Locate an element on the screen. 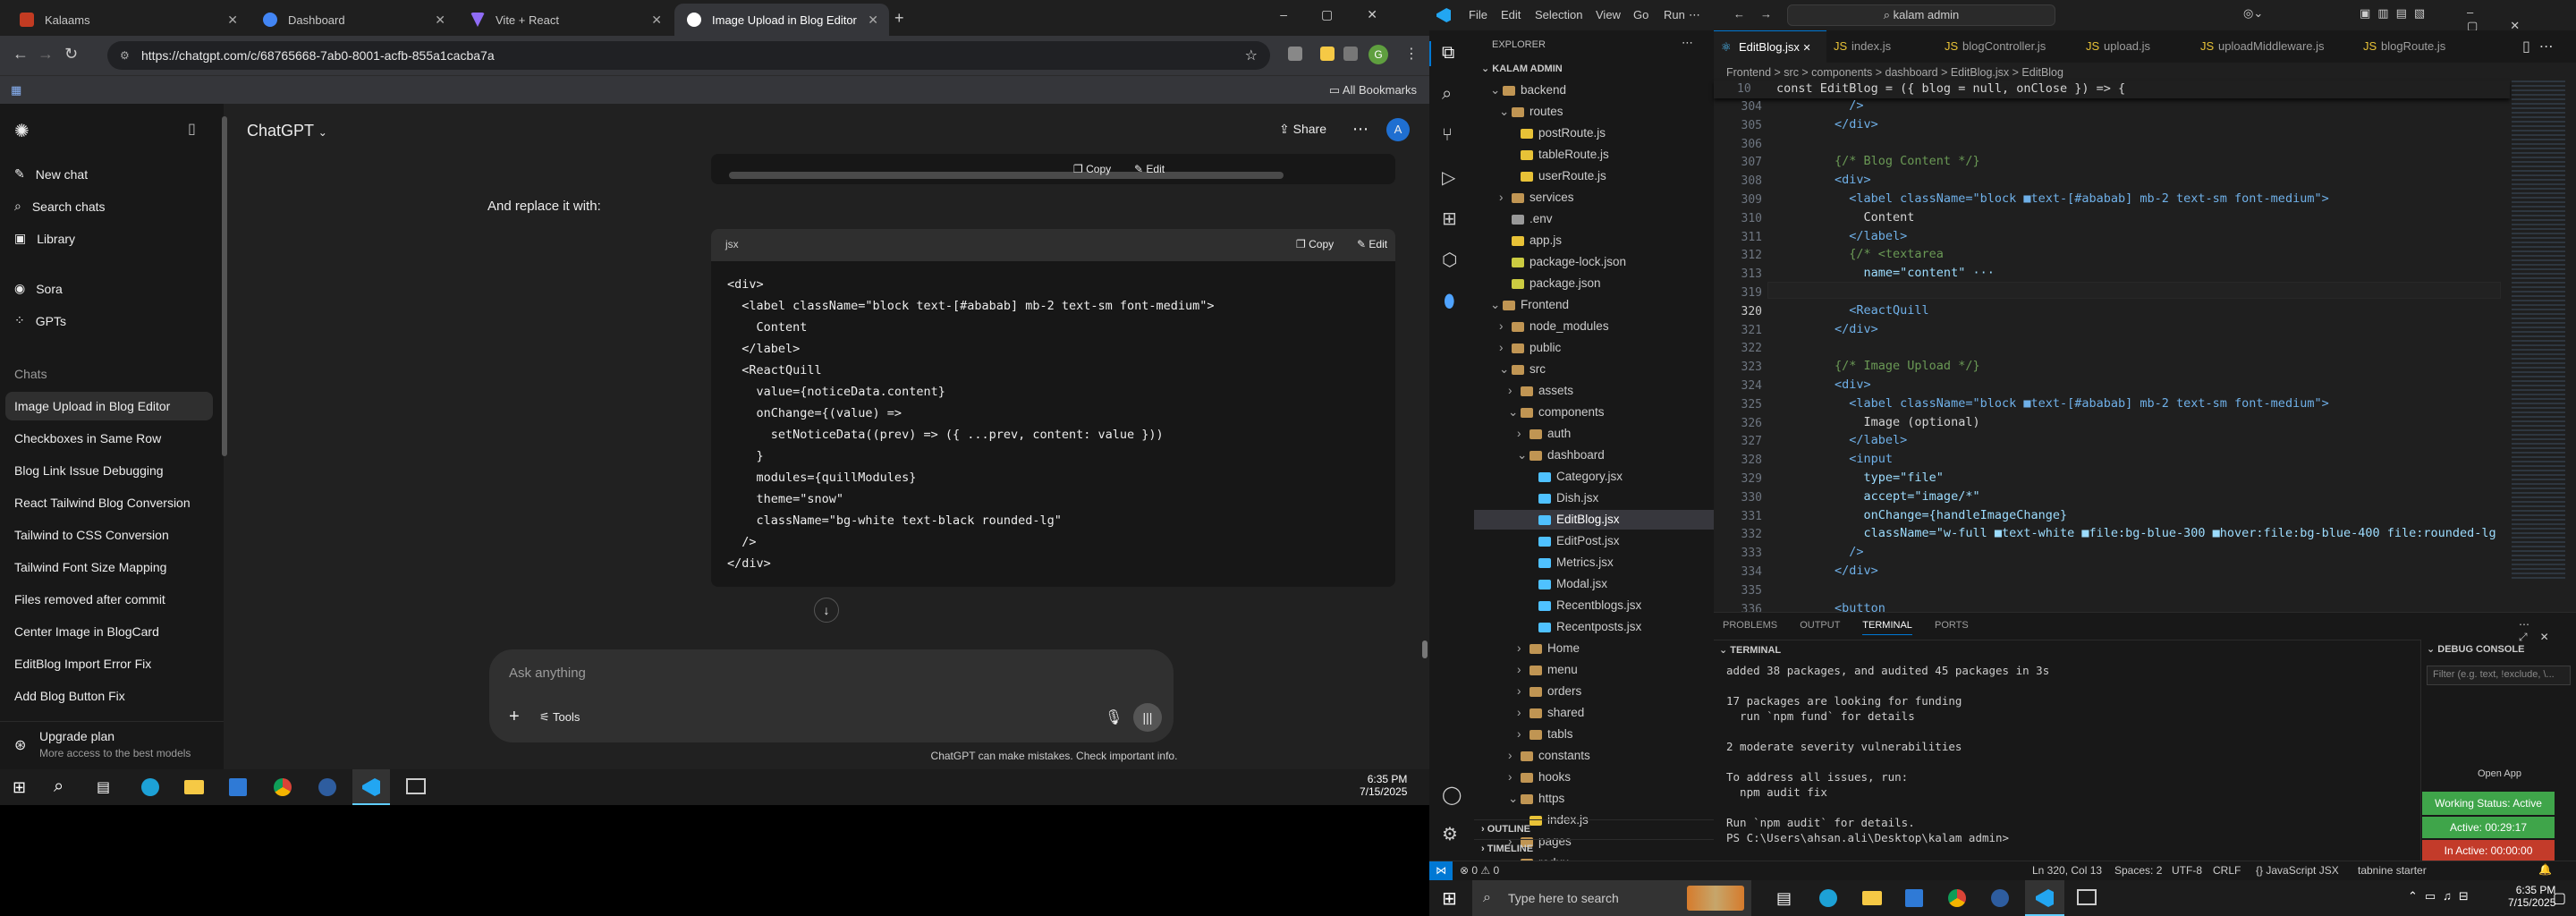 The width and height of the screenshot is (2576, 916). file-tree-item: › menu is located at coordinates (1594, 670).